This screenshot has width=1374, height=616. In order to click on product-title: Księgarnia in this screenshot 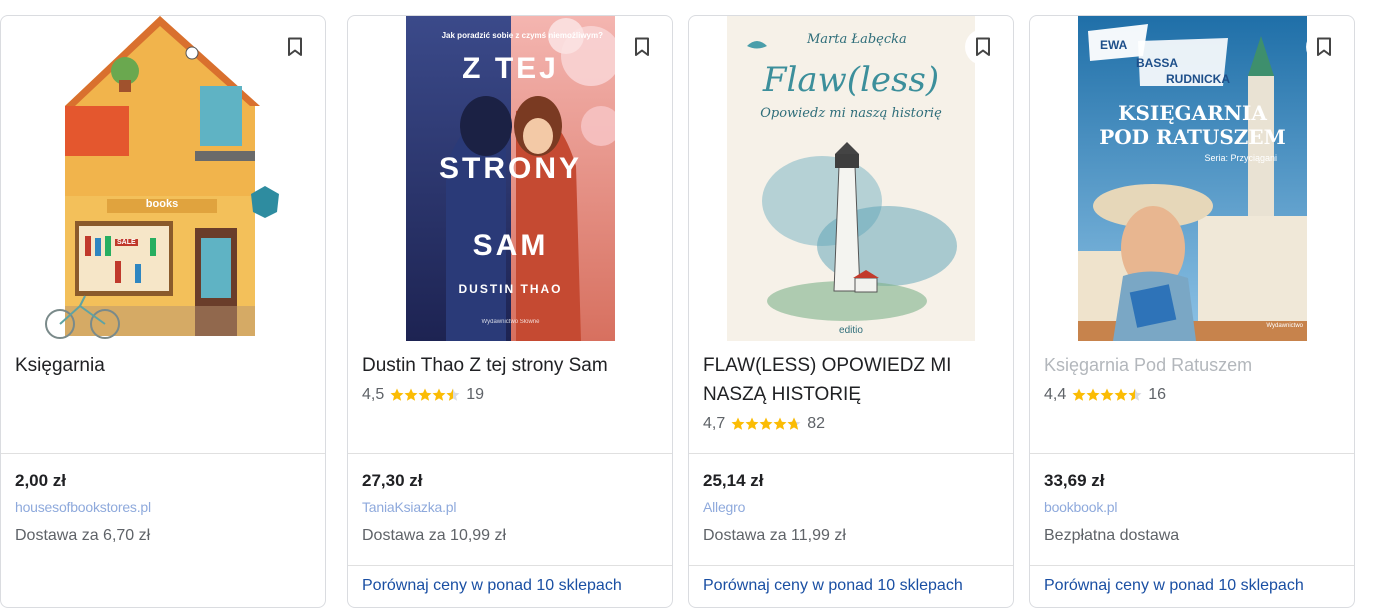, I will do `click(163, 365)`.